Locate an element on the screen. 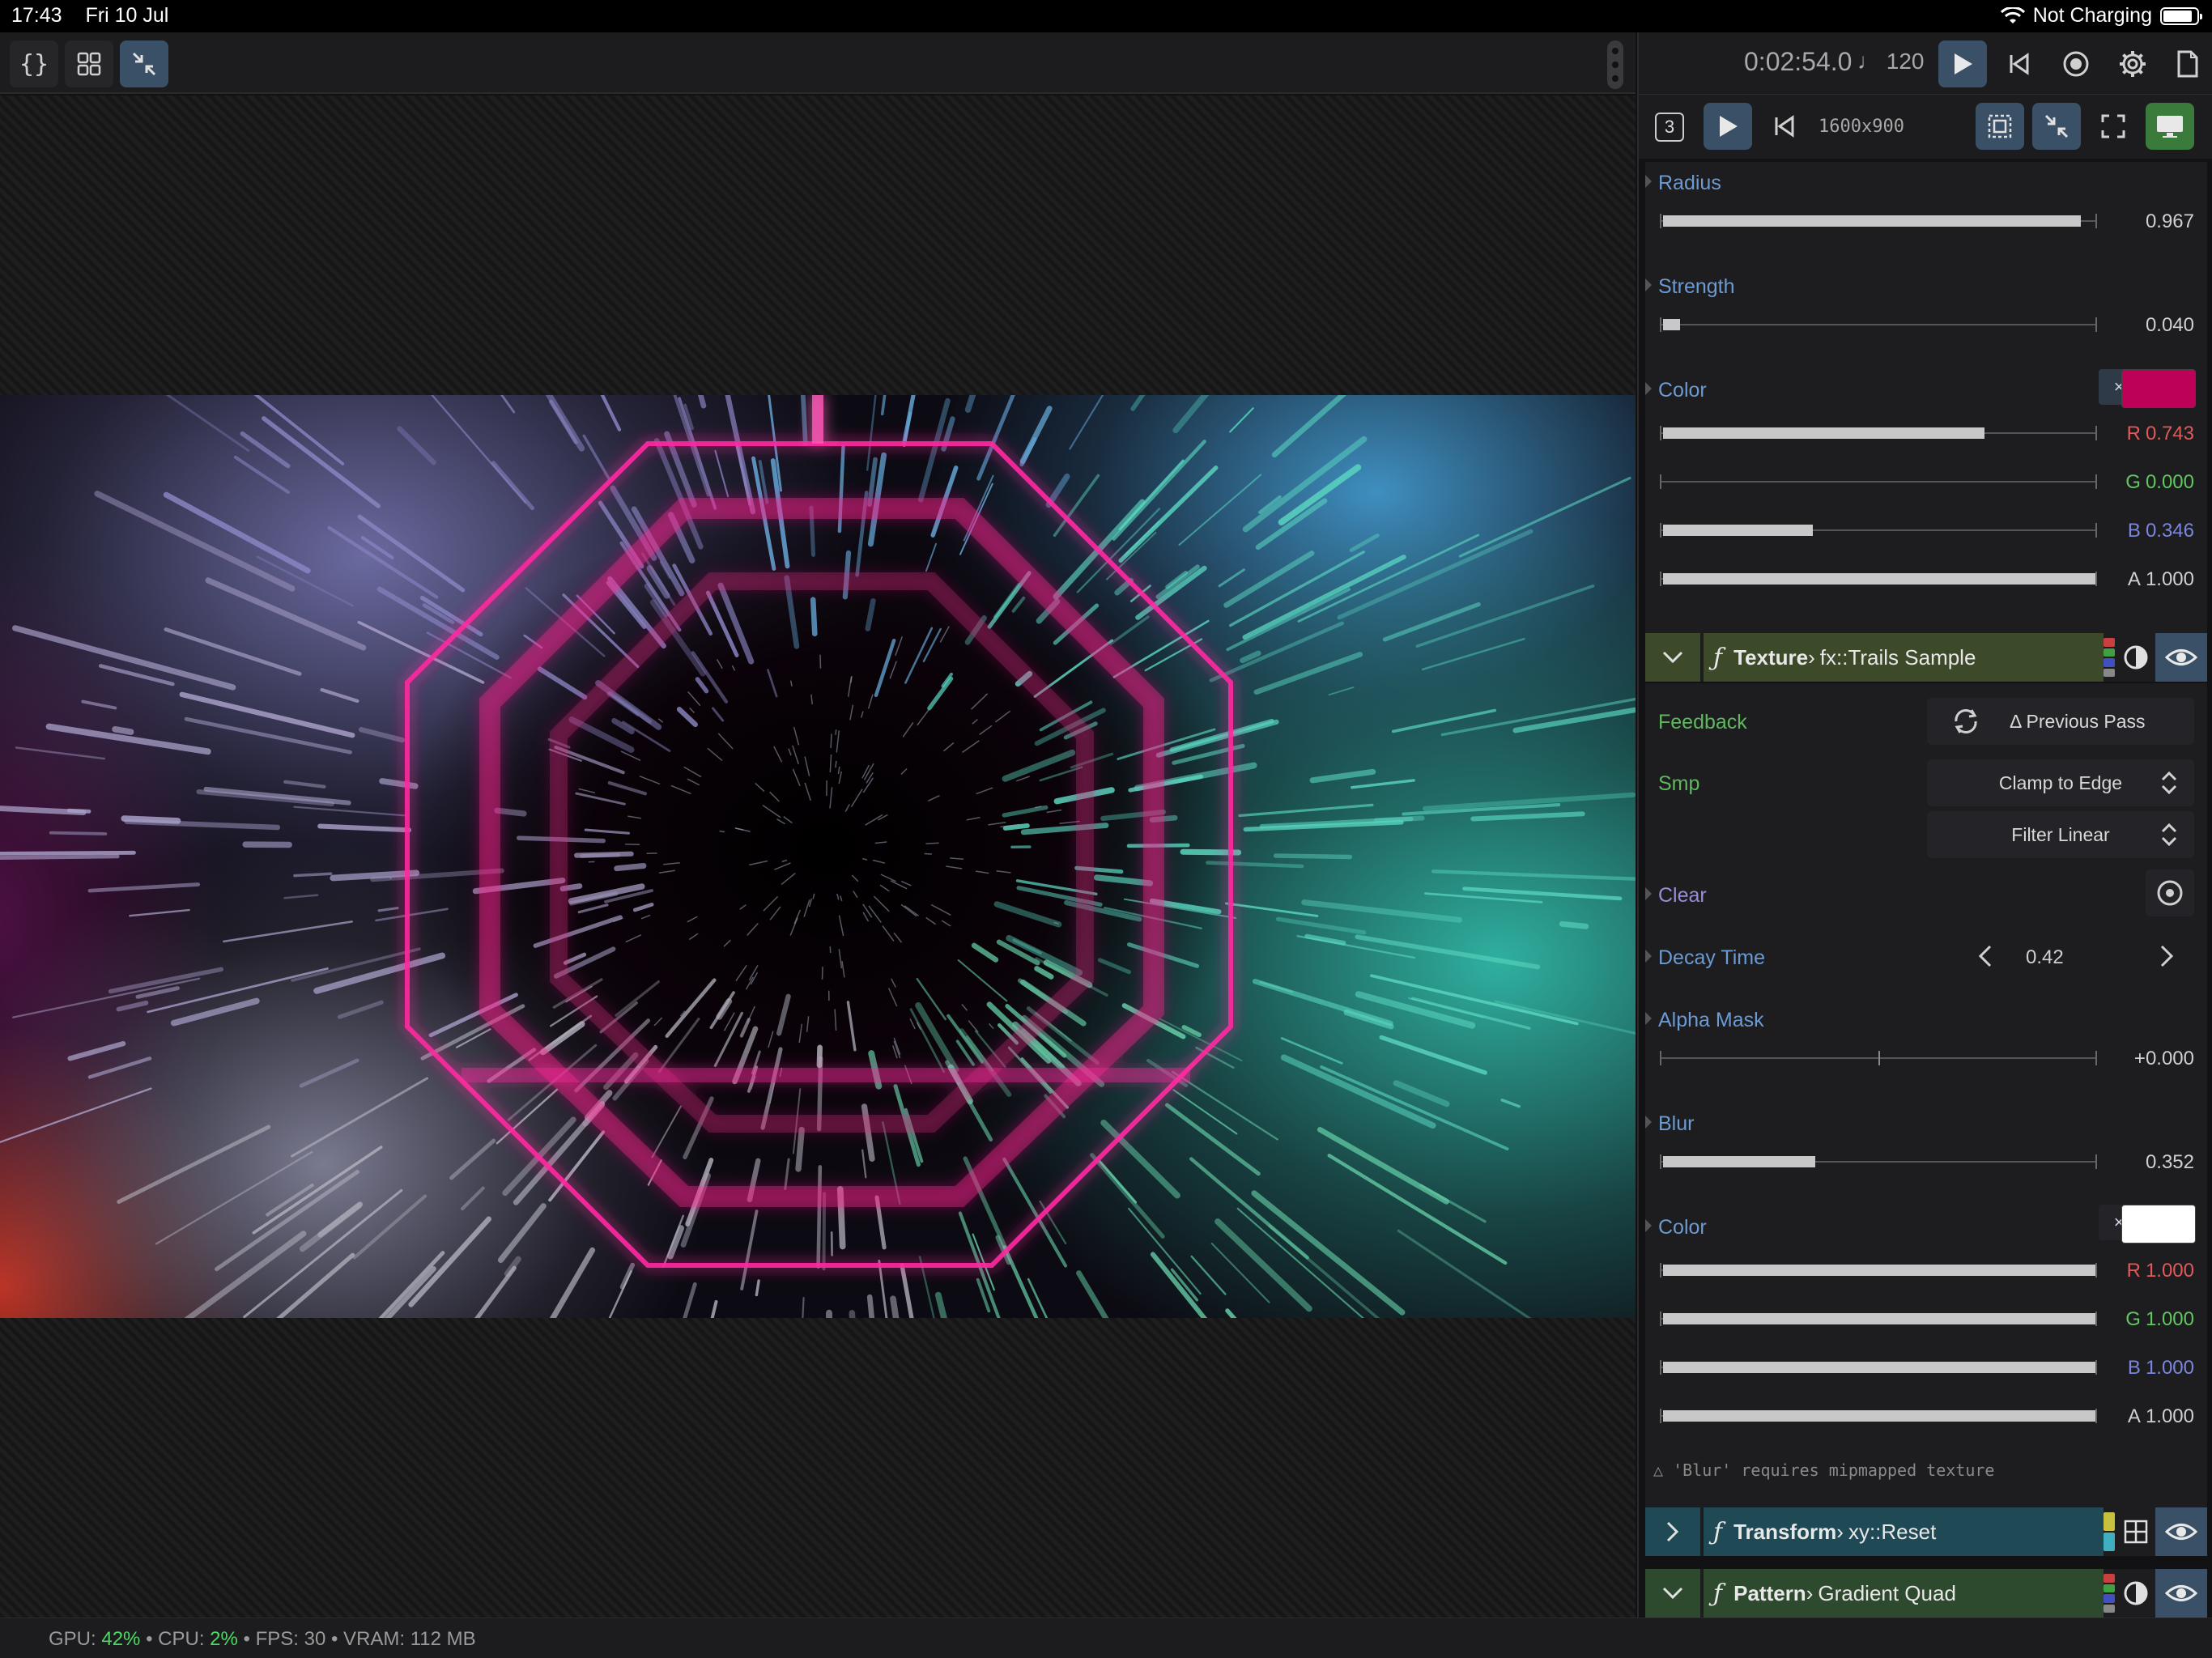 The image size is (2212, 1658). cpu-label: • CPU: is located at coordinates (176, 1639).